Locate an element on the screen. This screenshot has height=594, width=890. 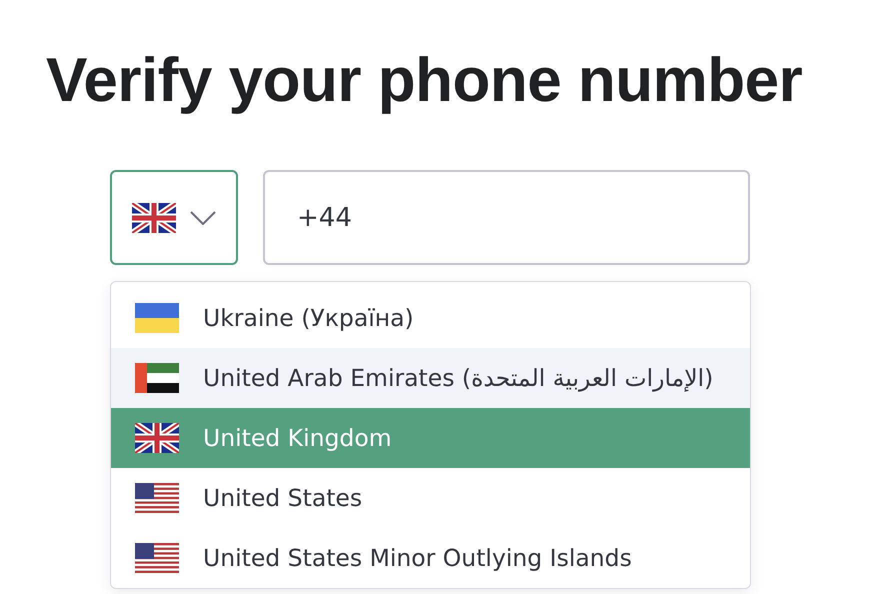
page-title: Verify your phone number is located at coordinates (425, 81).